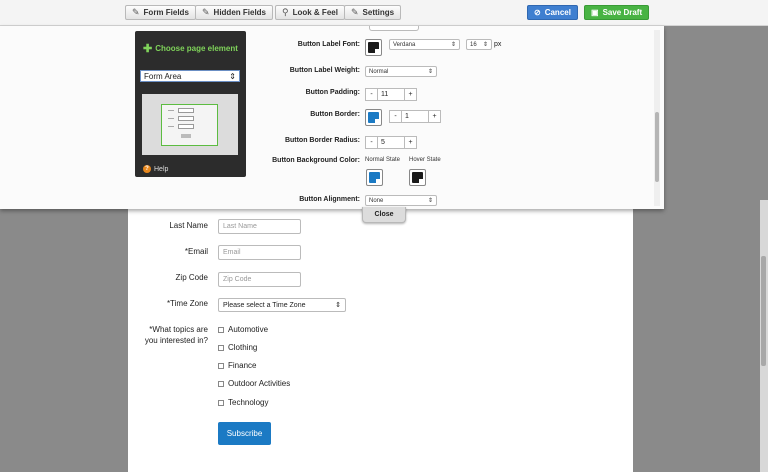  Describe the element at coordinates (376, 200) in the screenshot. I see `alignment-value: None` at that location.